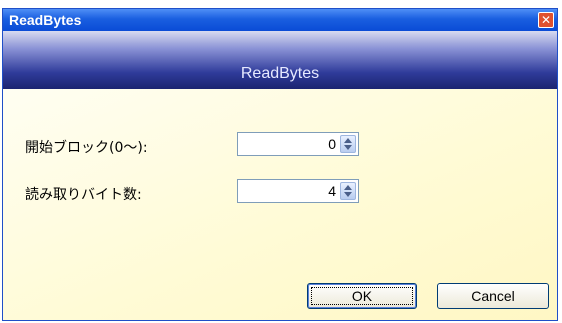 This screenshot has height=323, width=562. Describe the element at coordinates (83, 195) in the screenshot. I see `read-bytes-label: 読み取りバイト数:` at that location.